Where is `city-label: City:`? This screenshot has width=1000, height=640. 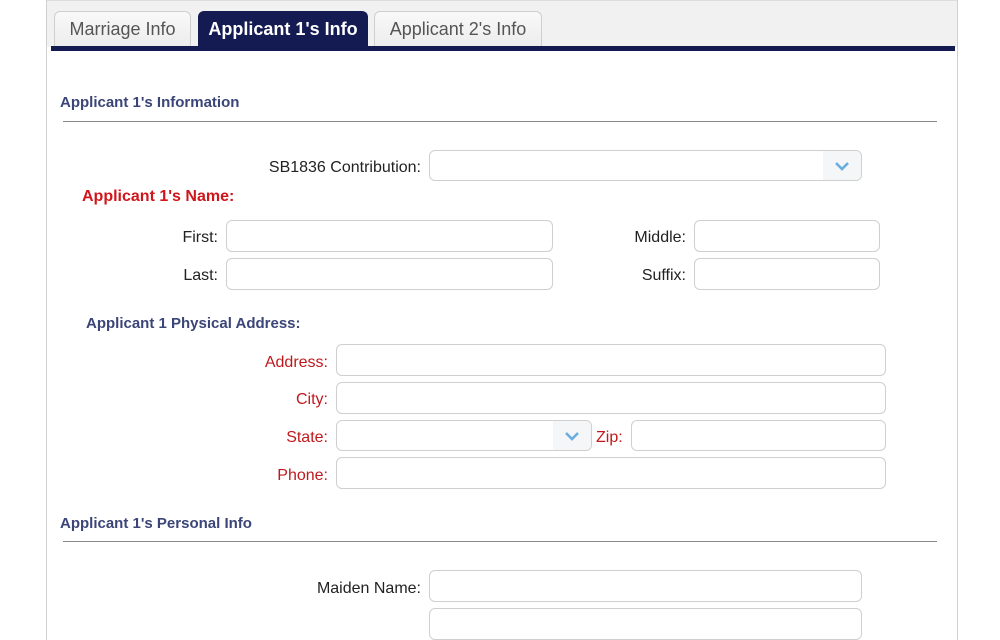
city-label: City: is located at coordinates (312, 399).